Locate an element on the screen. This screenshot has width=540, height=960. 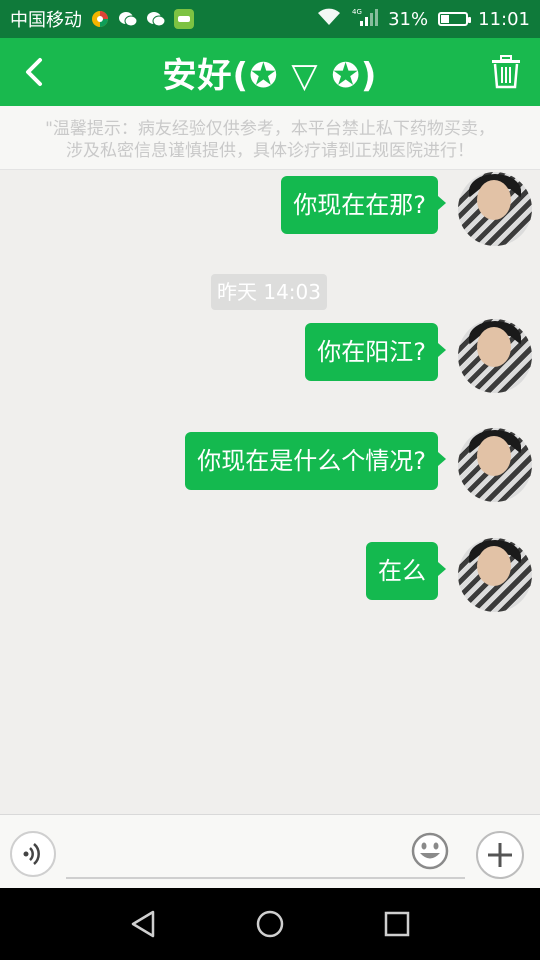
triangle-back-icon is located at coordinates (143, 924).